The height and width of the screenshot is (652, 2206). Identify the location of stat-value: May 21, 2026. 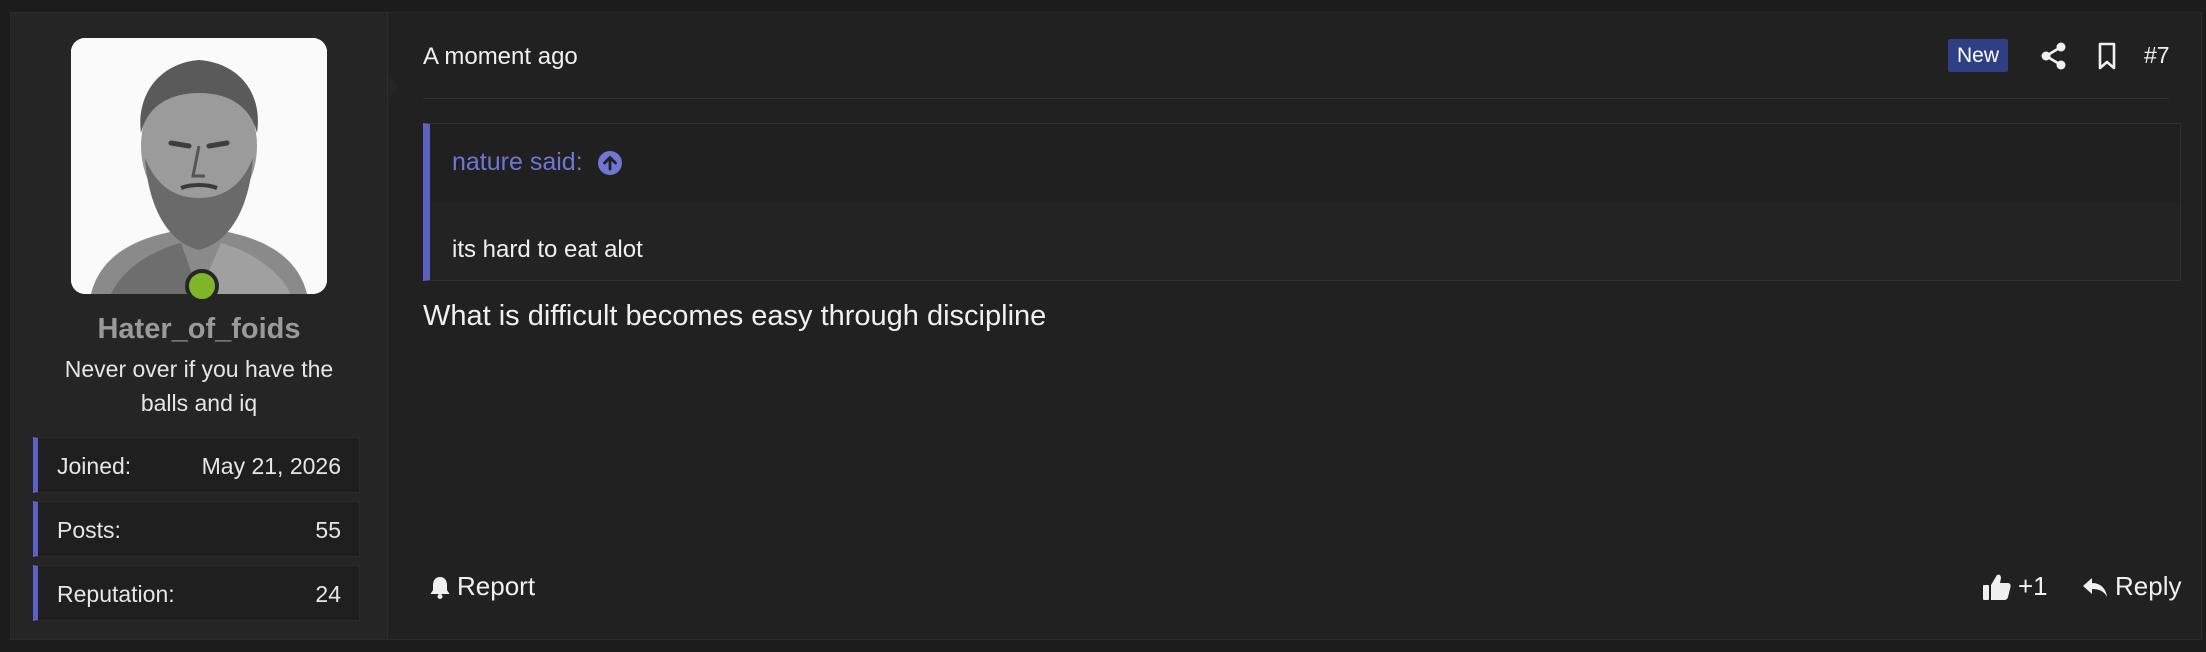
(271, 466).